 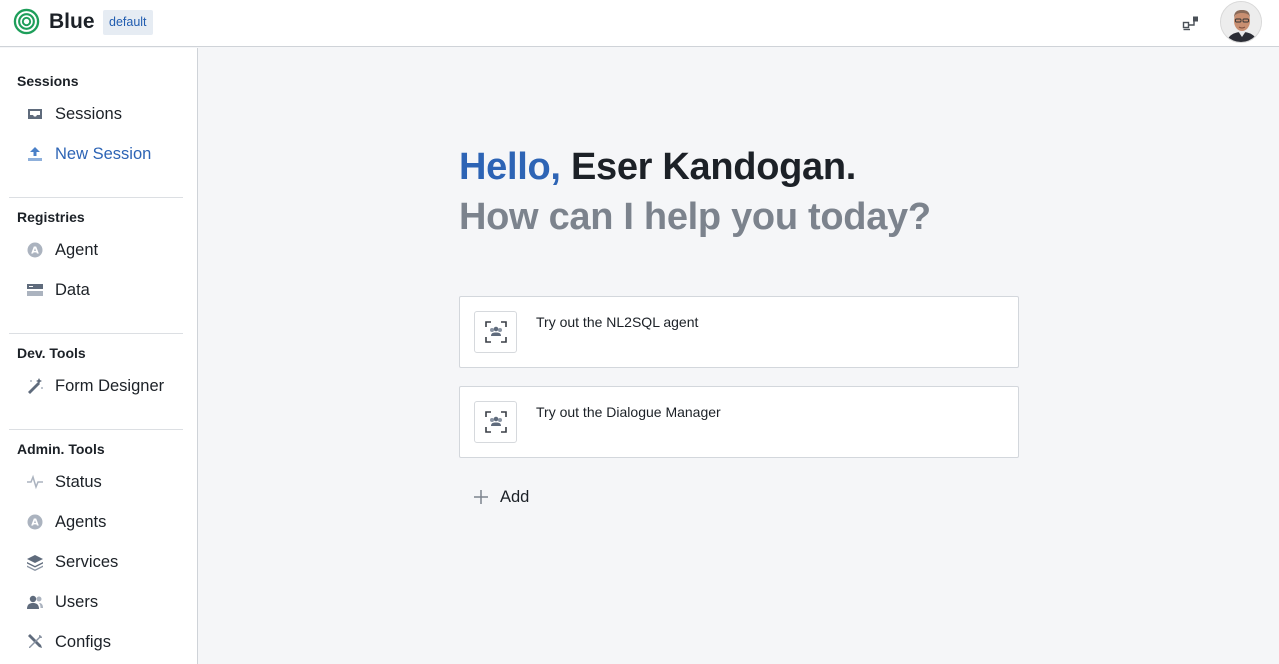 I want to click on sidebar-section-title: Sessions, so click(x=48, y=81).